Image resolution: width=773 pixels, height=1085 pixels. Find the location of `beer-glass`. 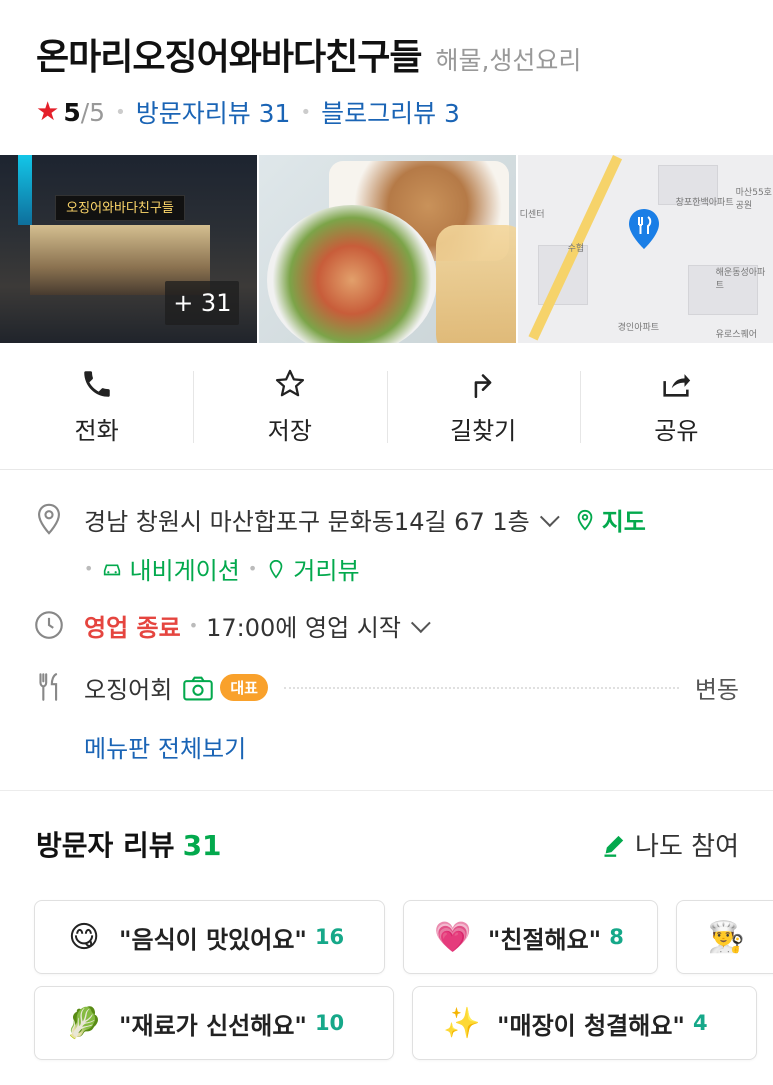

beer-glass is located at coordinates (475, 284).